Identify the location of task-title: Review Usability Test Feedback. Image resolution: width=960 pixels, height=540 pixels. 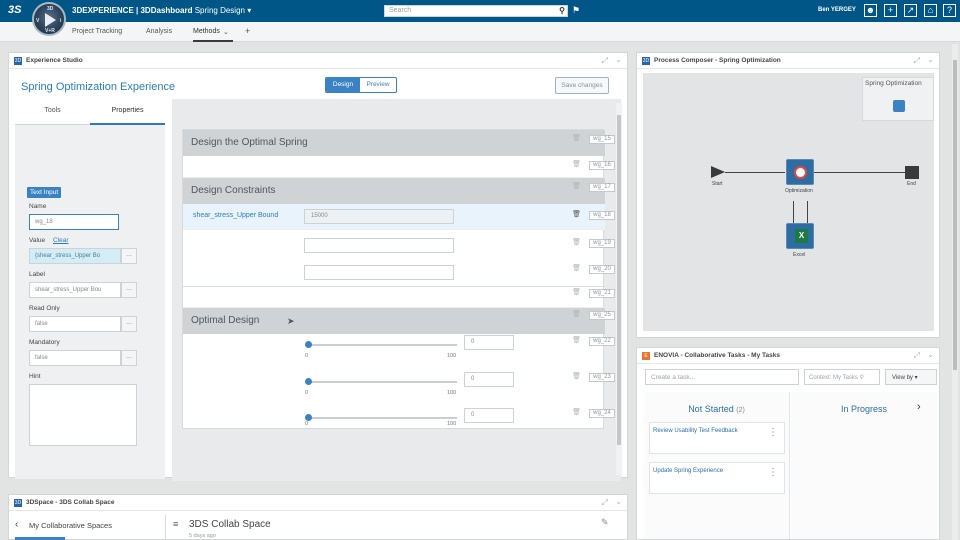
(695, 431).